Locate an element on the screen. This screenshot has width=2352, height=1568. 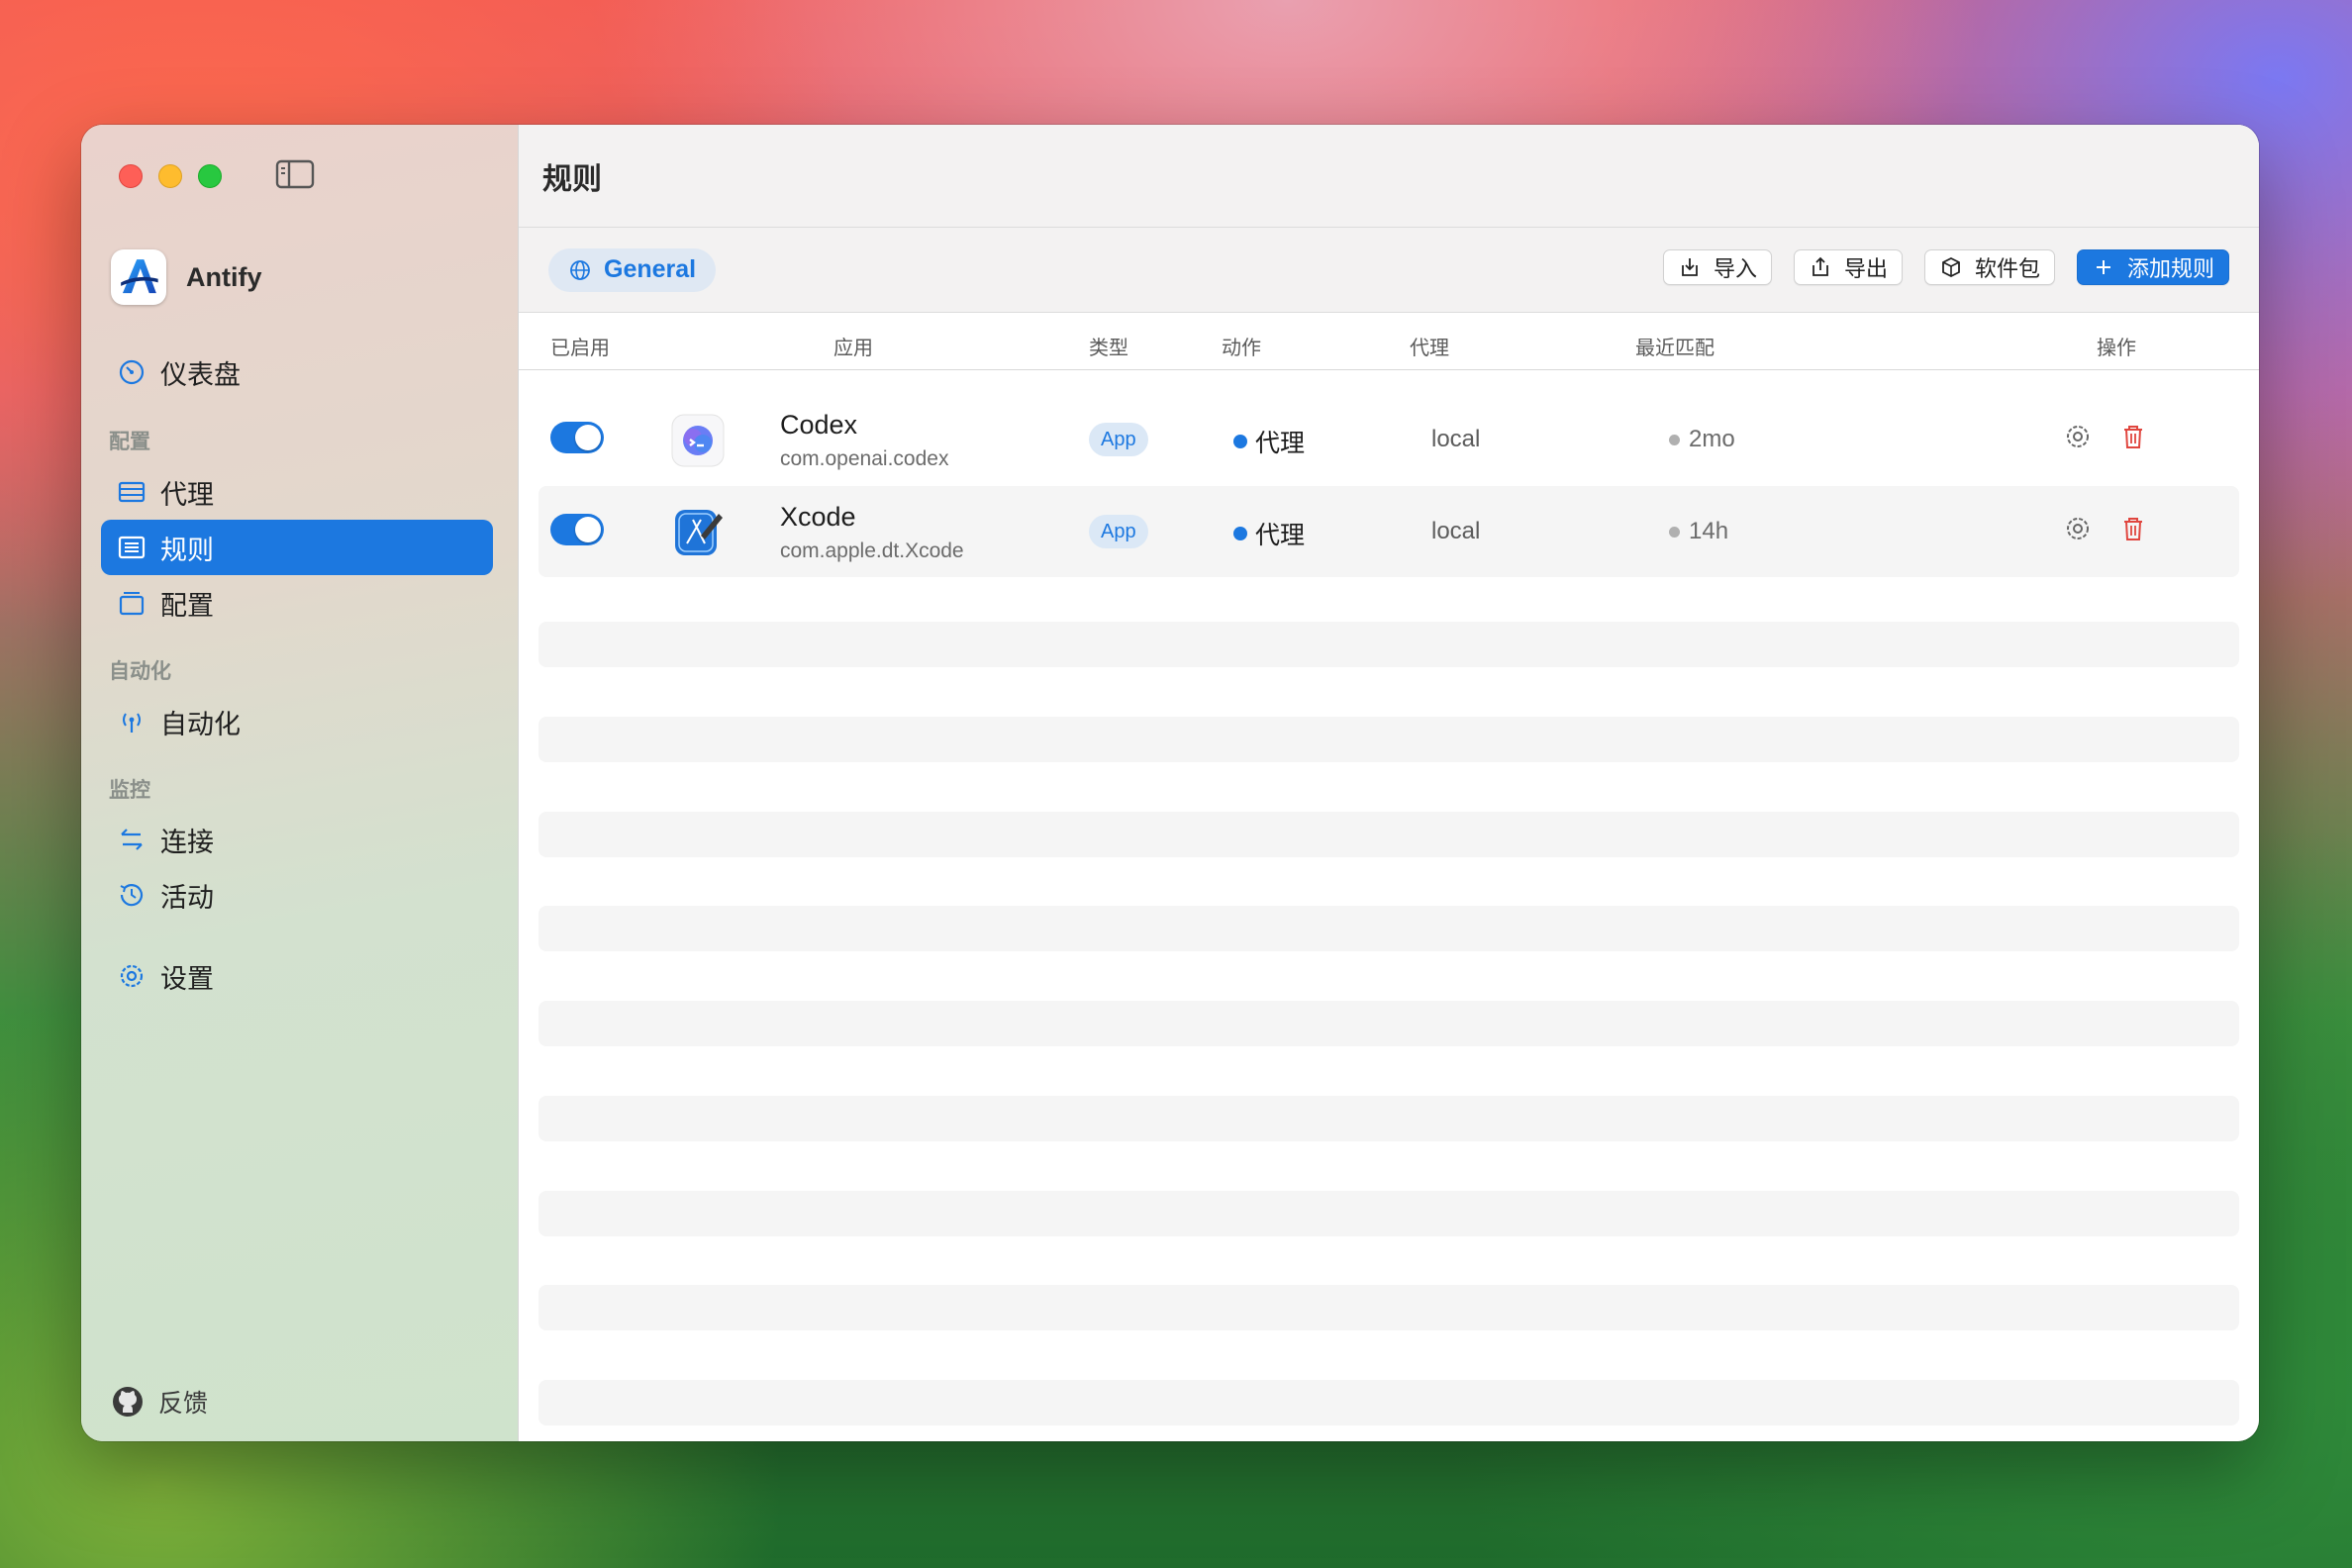
list-icon is located at coordinates (132, 547).